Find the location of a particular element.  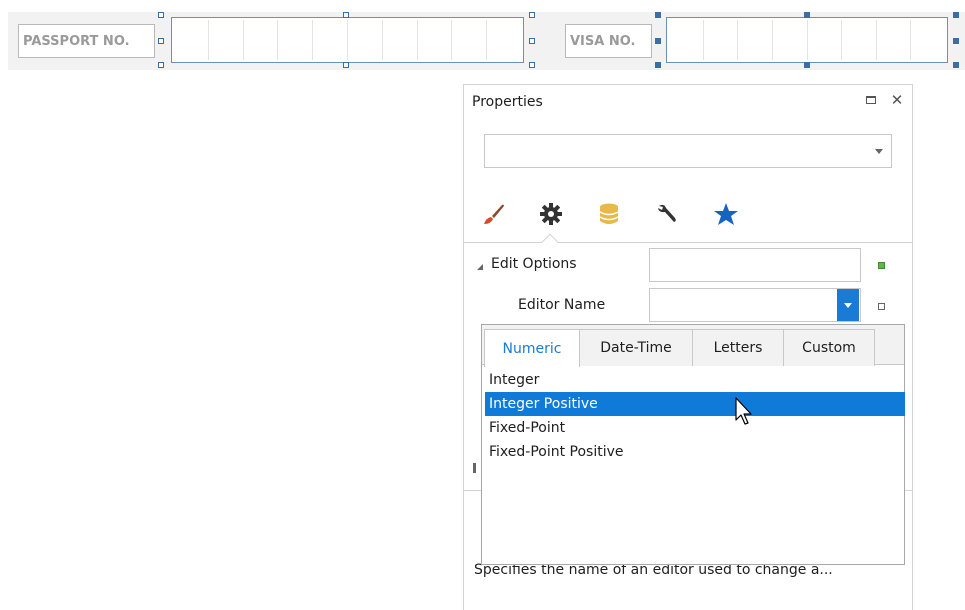

database-icon is located at coordinates (609, 213).